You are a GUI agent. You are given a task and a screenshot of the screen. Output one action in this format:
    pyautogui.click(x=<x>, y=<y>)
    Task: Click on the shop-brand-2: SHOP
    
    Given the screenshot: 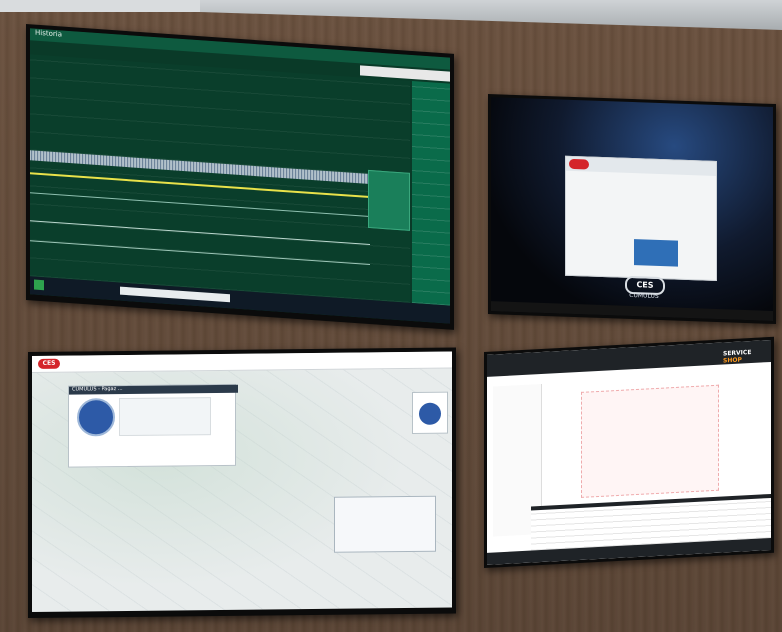 What is the action you would take?
    pyautogui.click(x=732, y=360)
    